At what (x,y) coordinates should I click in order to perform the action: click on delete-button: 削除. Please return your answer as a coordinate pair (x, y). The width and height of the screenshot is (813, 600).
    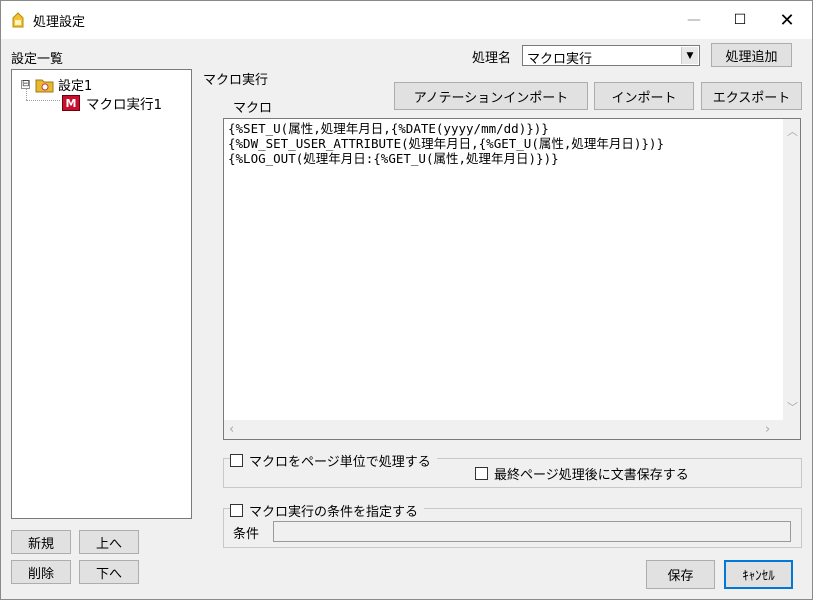
    Looking at the image, I should click on (41, 572).